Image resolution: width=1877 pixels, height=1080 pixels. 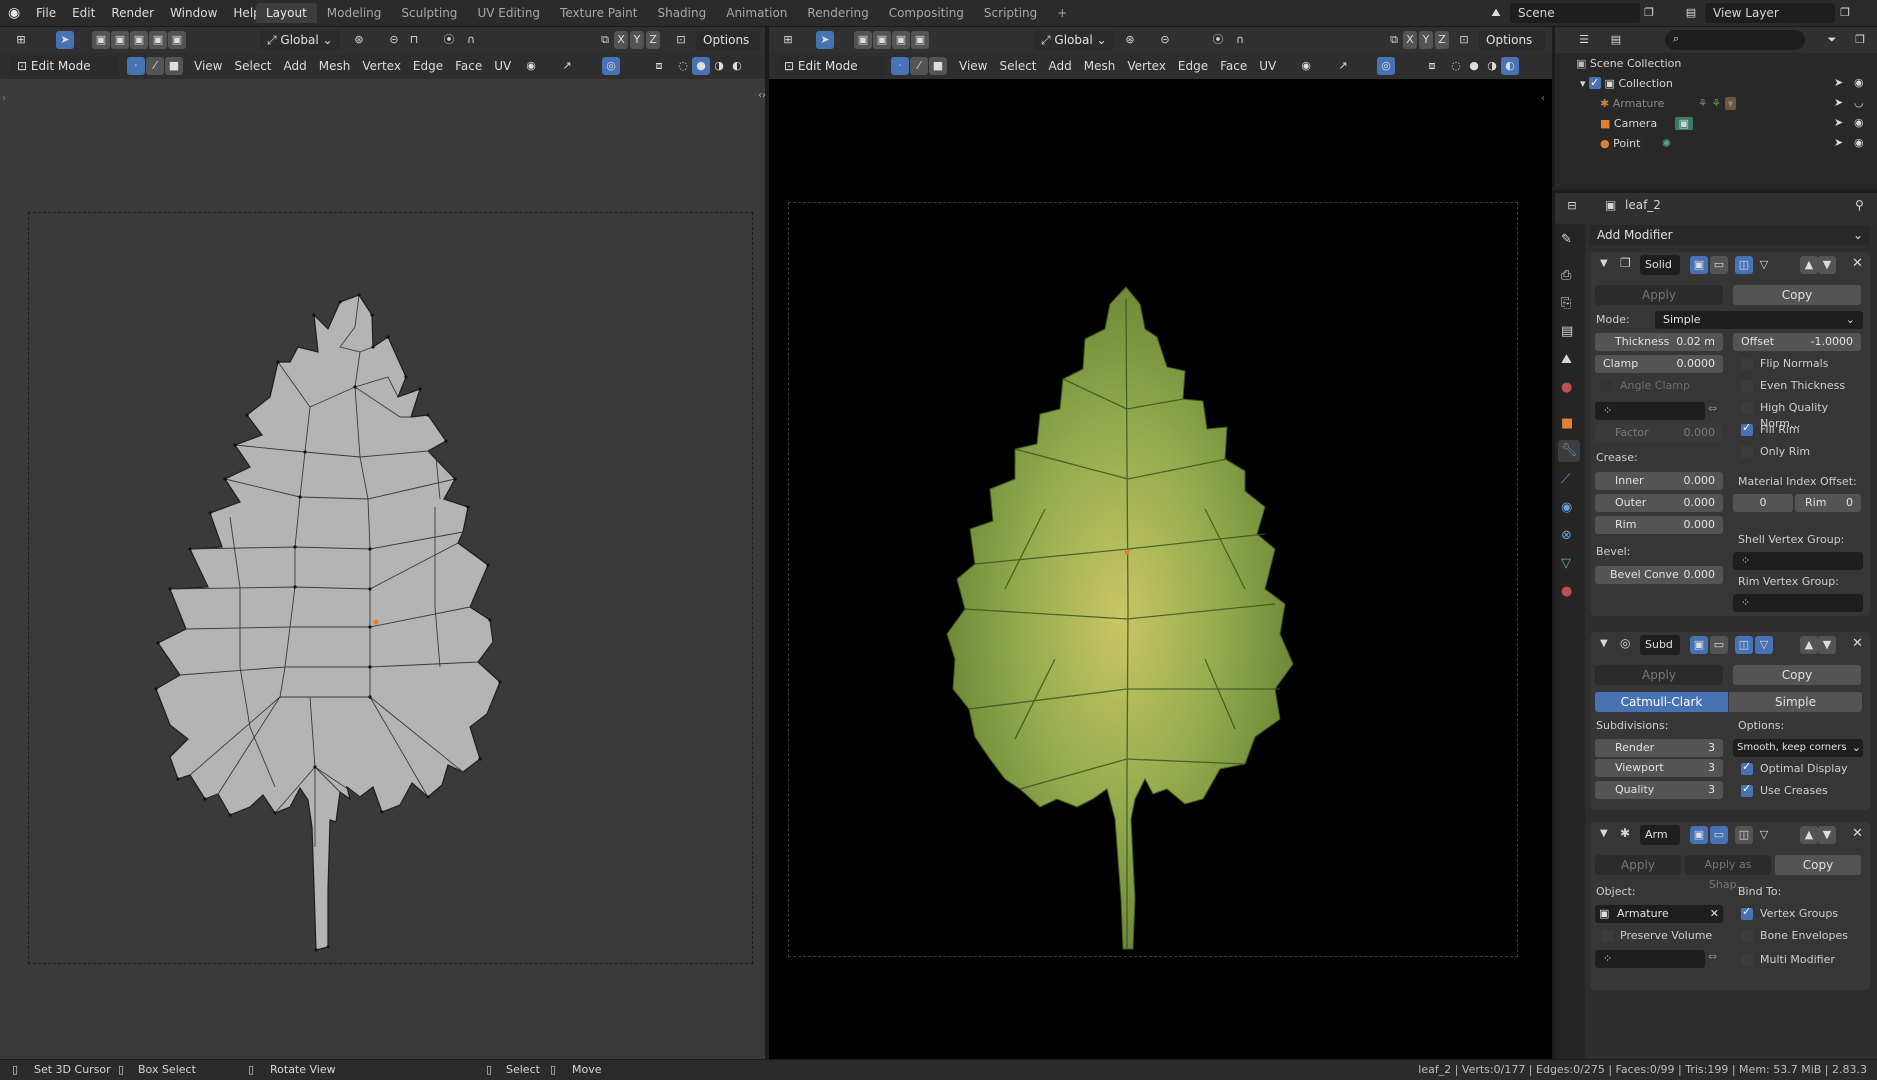 I want to click on view-layer-icon: ▤, so click(x=1691, y=13).